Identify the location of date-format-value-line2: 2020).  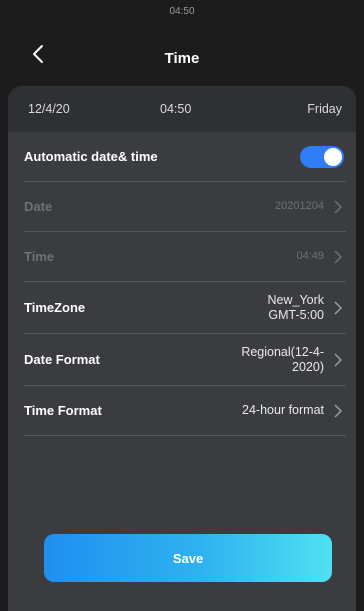
(308, 366).